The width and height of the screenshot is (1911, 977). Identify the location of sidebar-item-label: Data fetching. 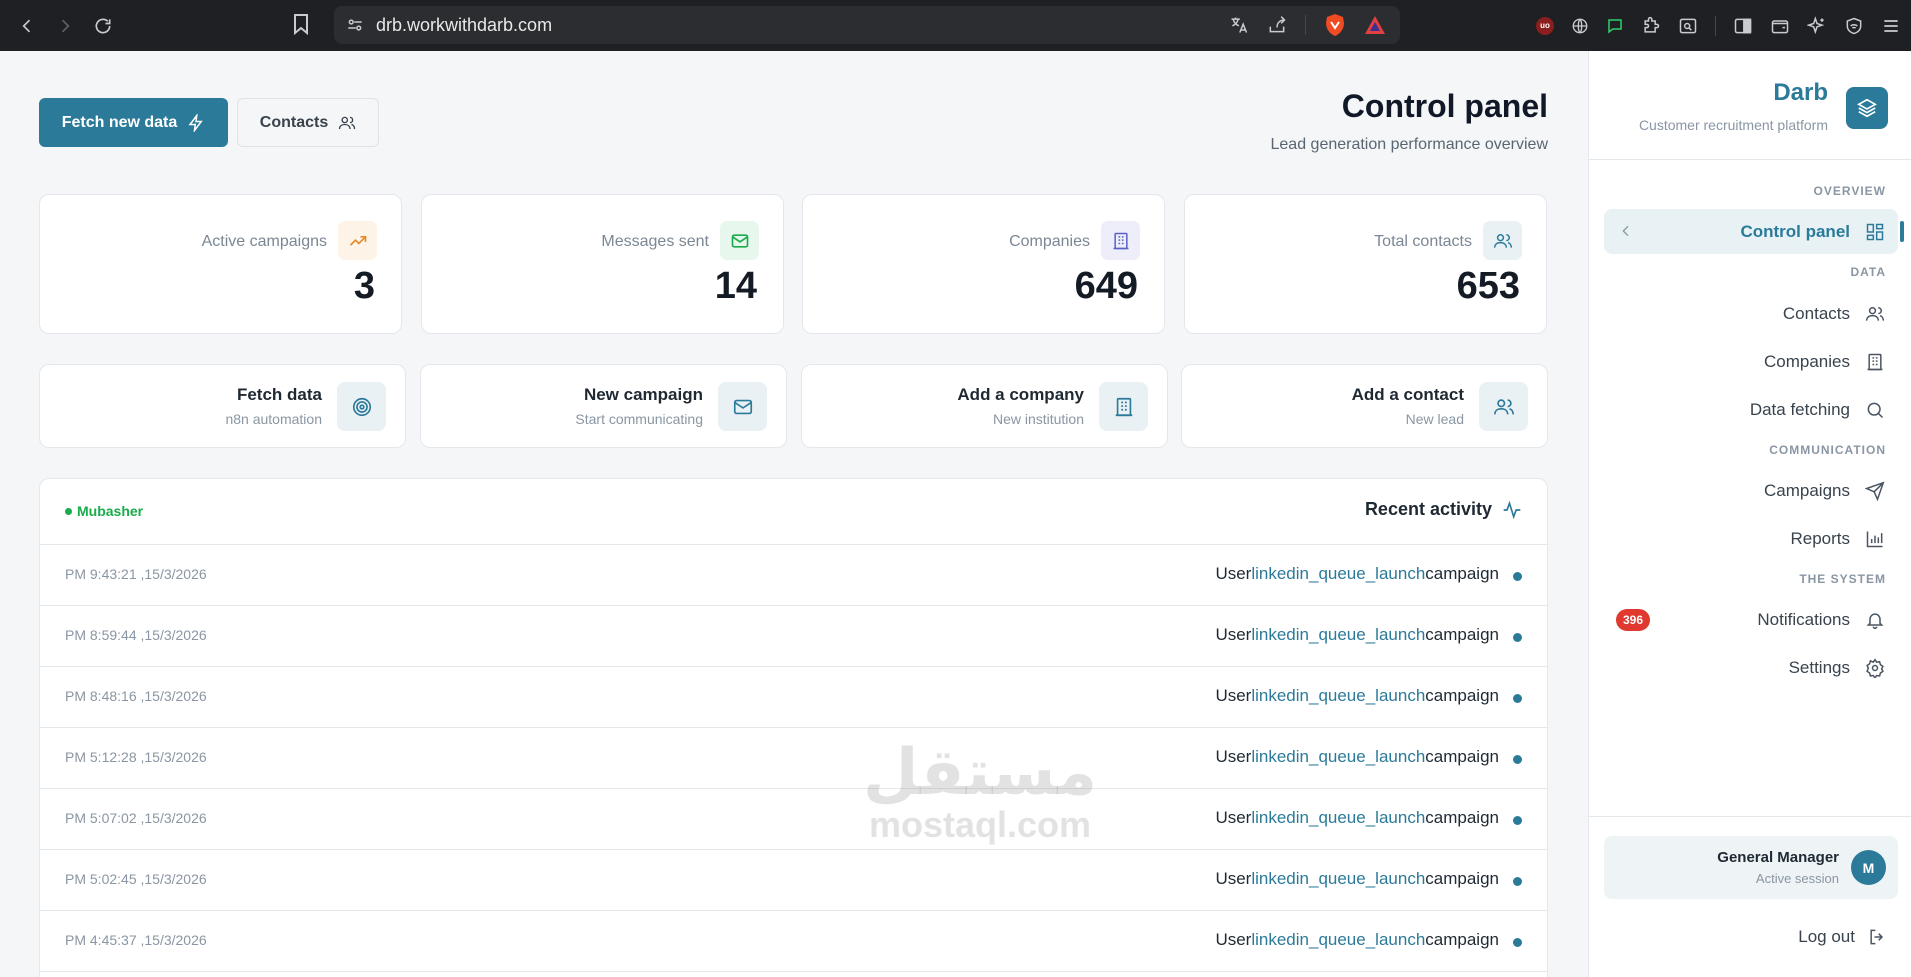
(1799, 409).